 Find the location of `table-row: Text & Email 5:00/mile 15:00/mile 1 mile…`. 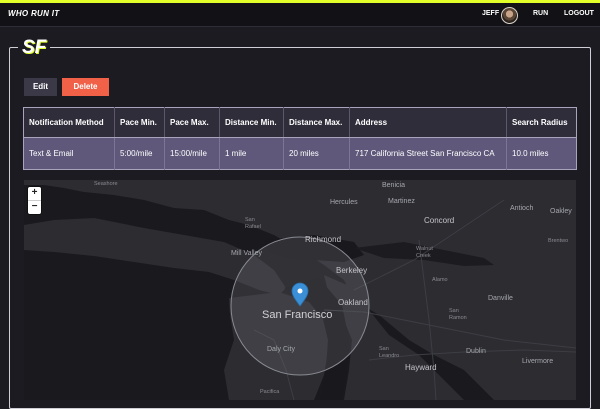

table-row: Text & Email 5:00/mile 15:00/mile 1 mile… is located at coordinates (300, 153).